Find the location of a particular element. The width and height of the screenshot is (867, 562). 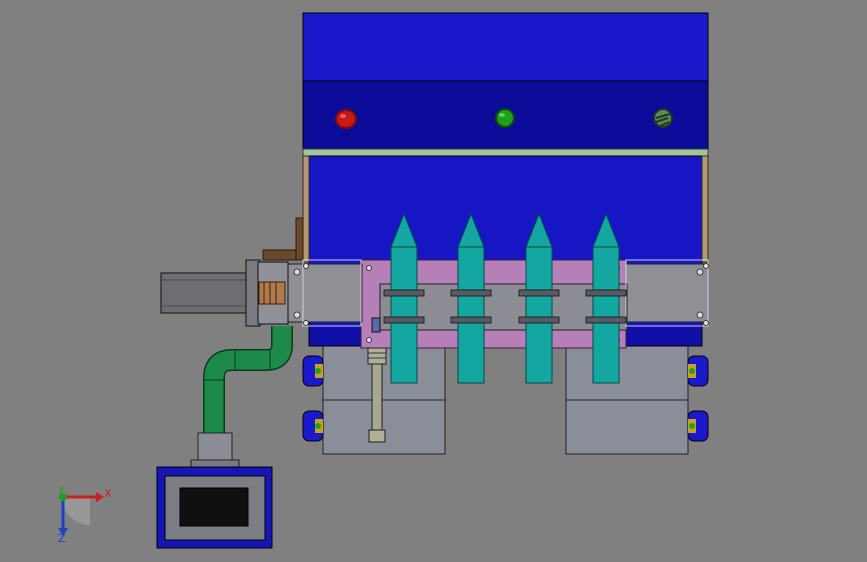

frame-right-post is located at coordinates (705, 209).